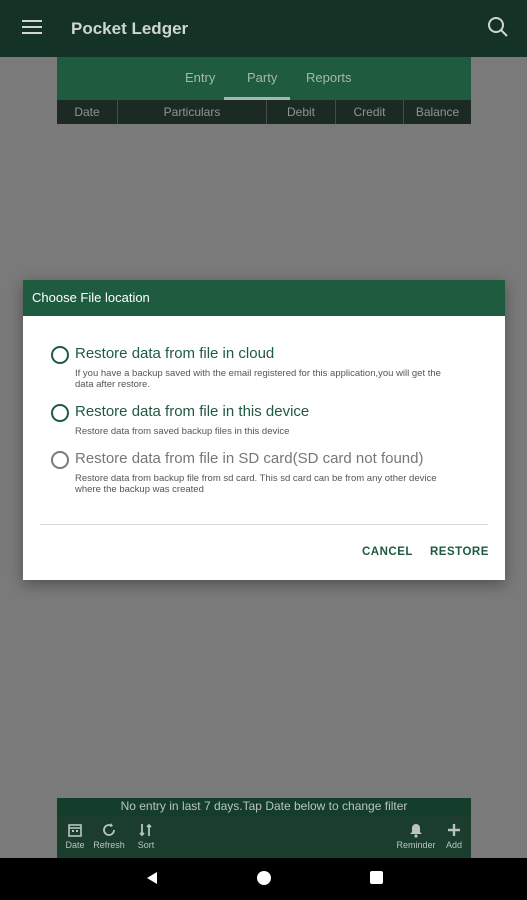 The image size is (527, 900). I want to click on refresh-label: Refresh, so click(109, 845).